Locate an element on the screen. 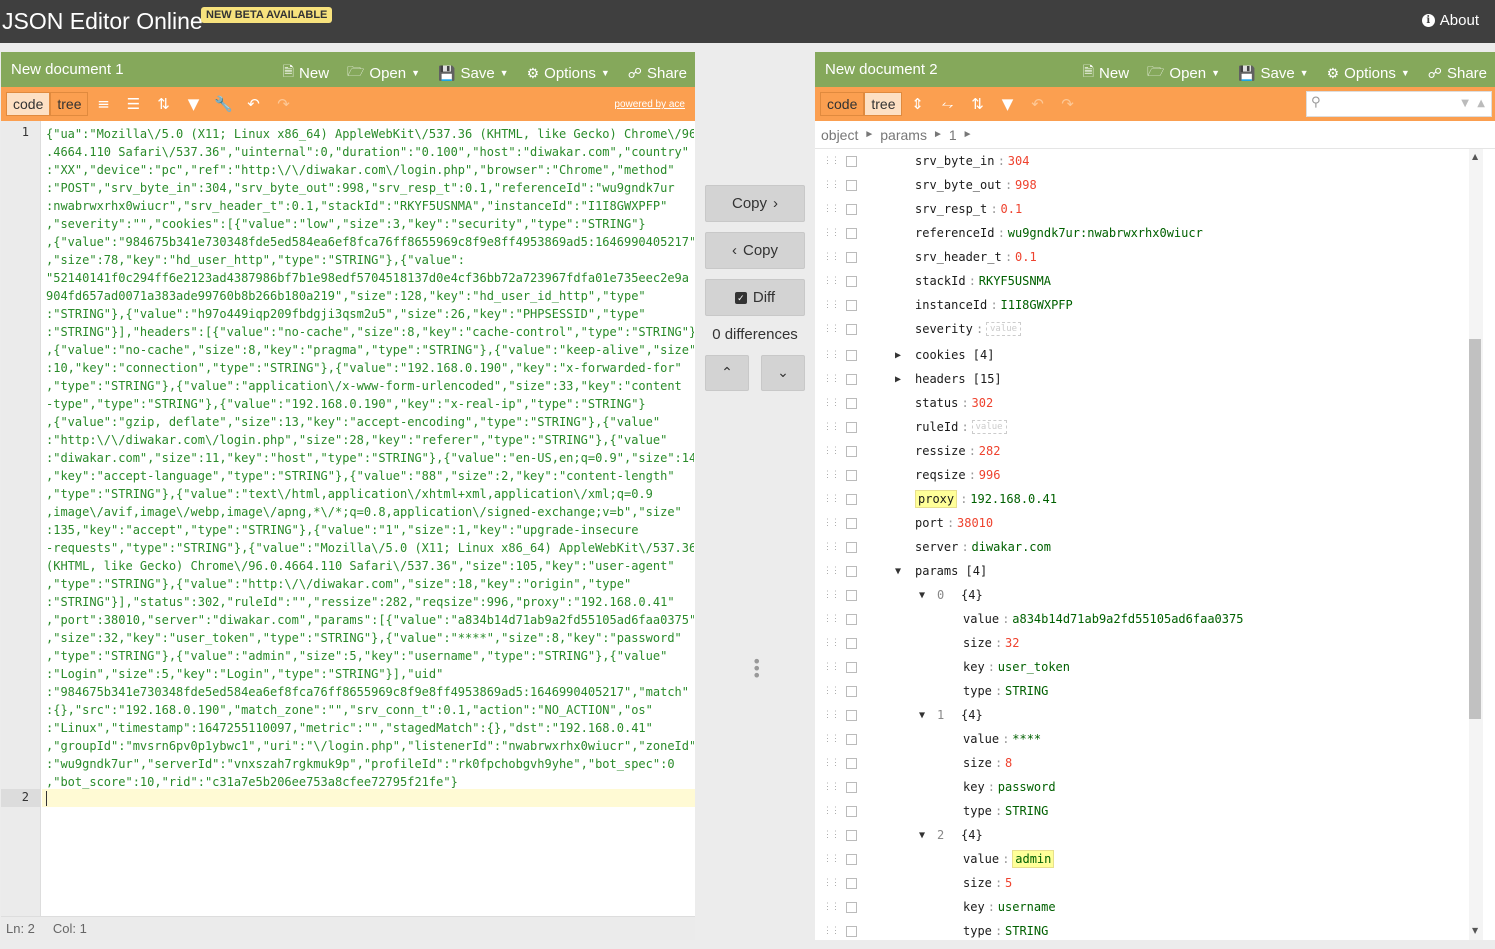 This screenshot has width=1495, height=949. collapse-all-icon: ⥊ is located at coordinates (947, 104).